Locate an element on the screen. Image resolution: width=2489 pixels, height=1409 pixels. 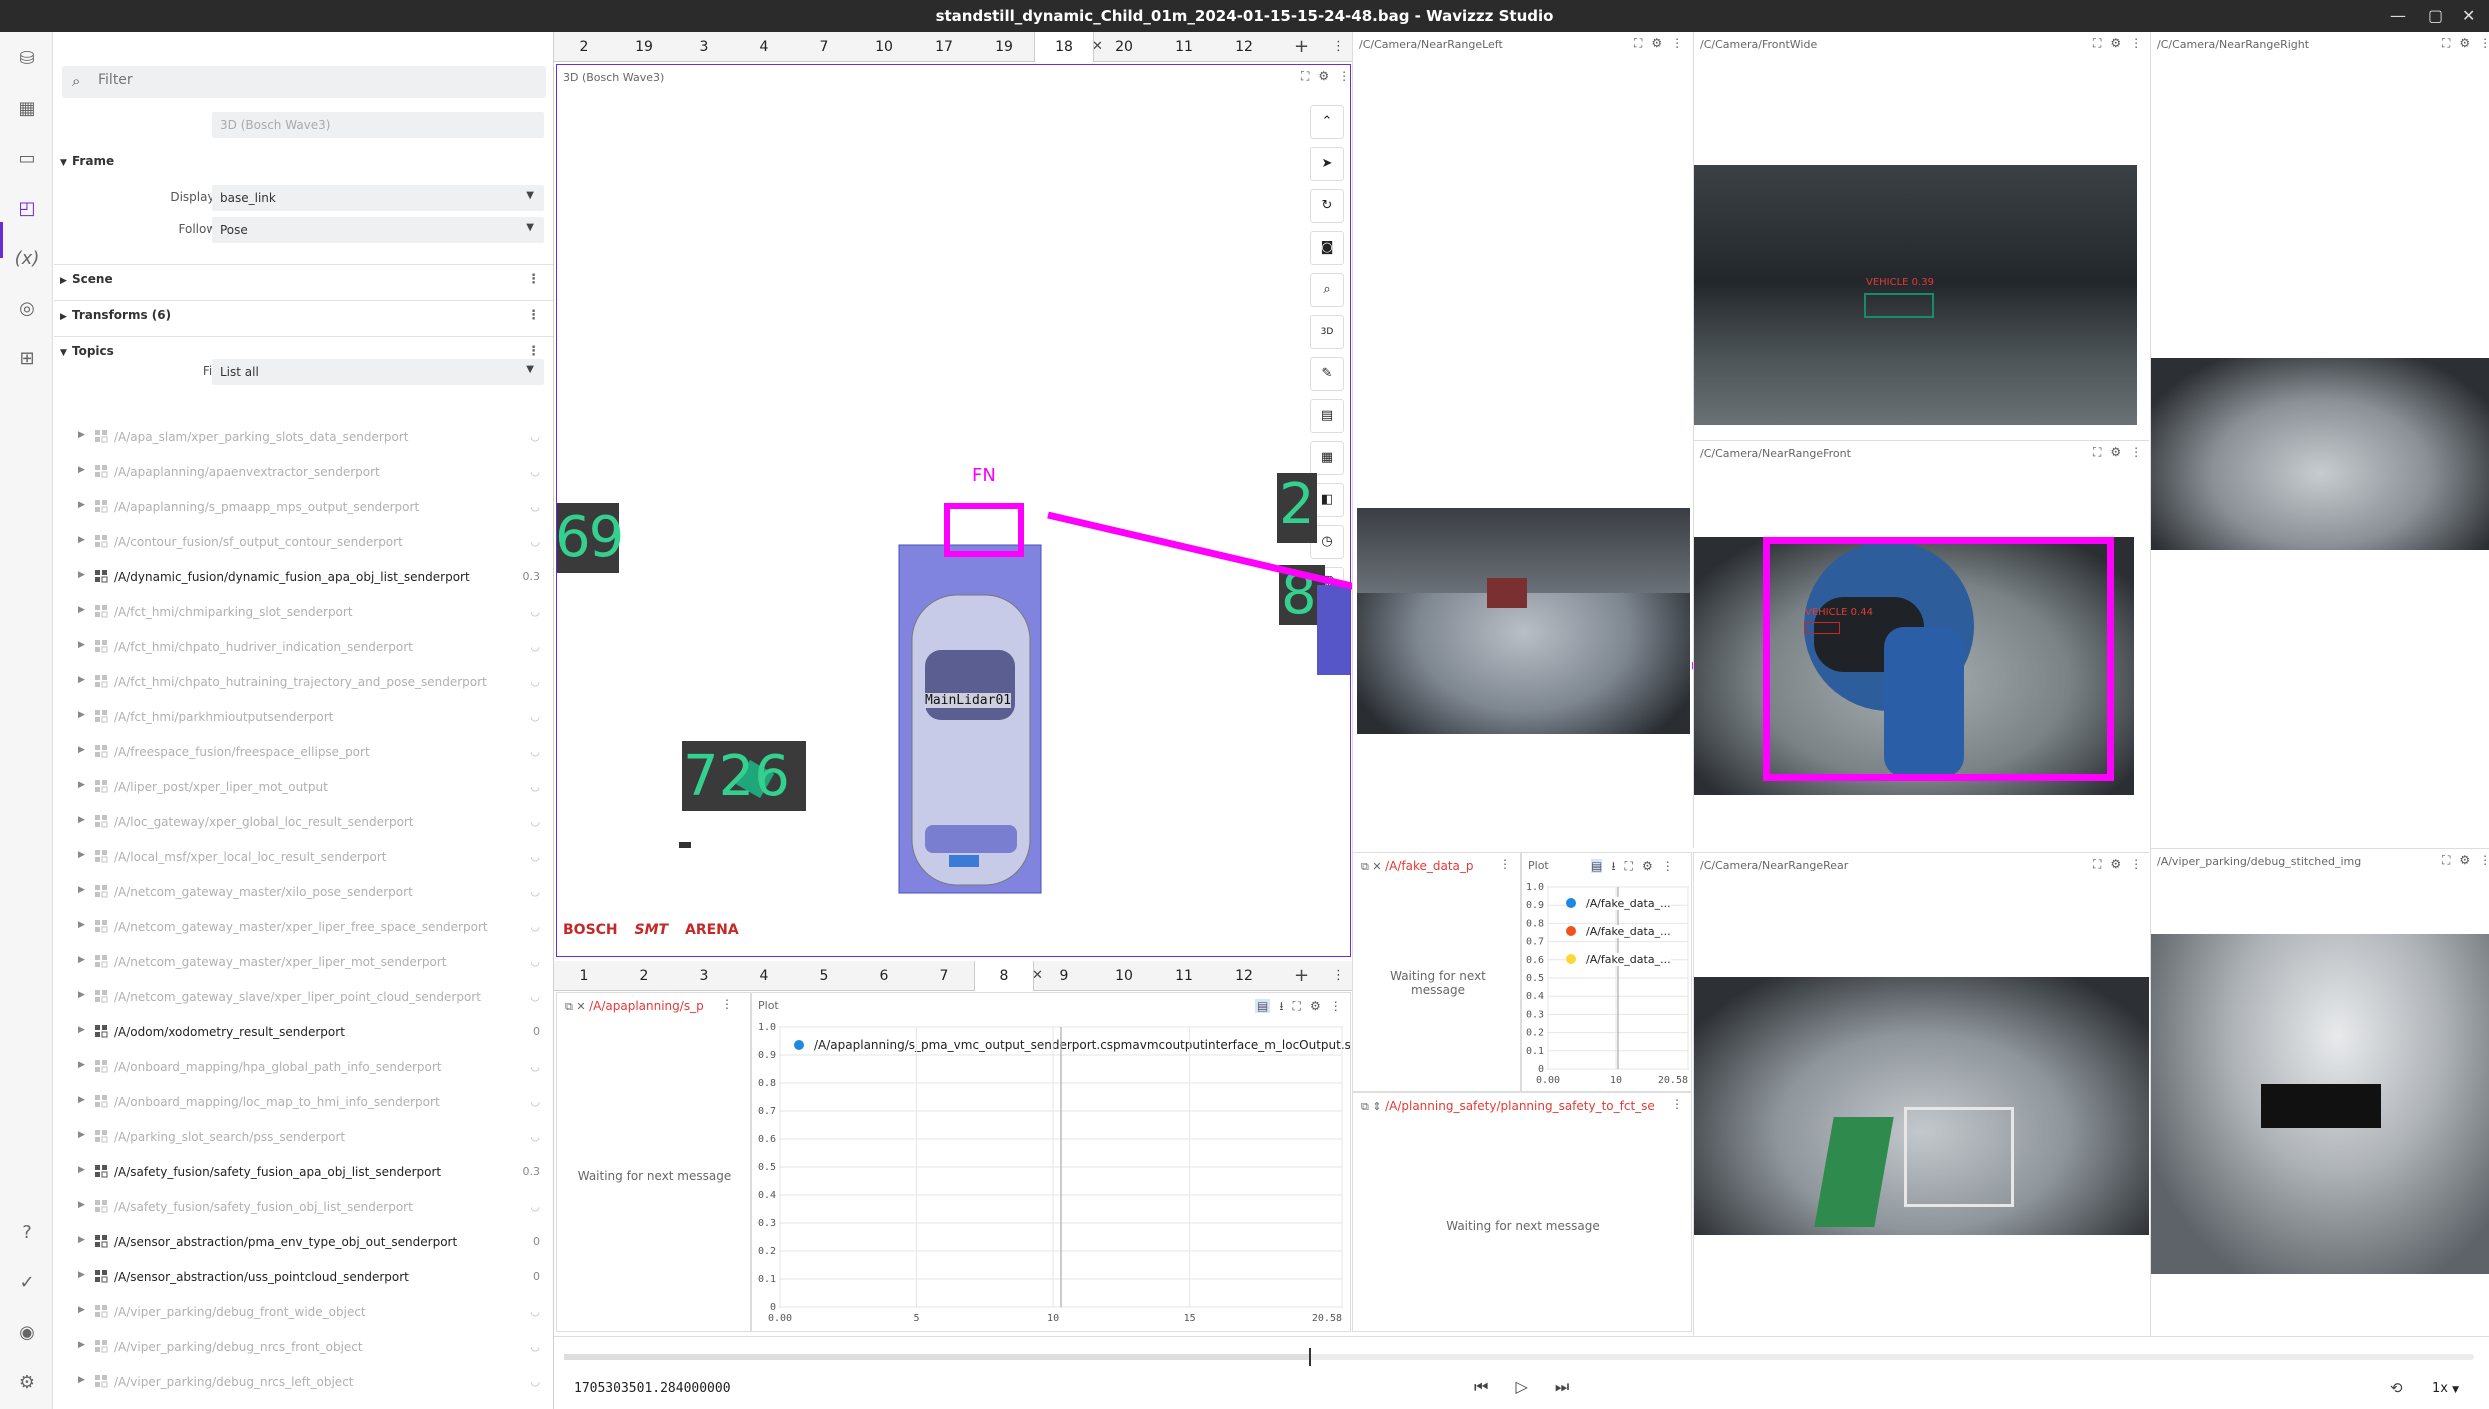
timeline-playhead is located at coordinates (1309, 1357).